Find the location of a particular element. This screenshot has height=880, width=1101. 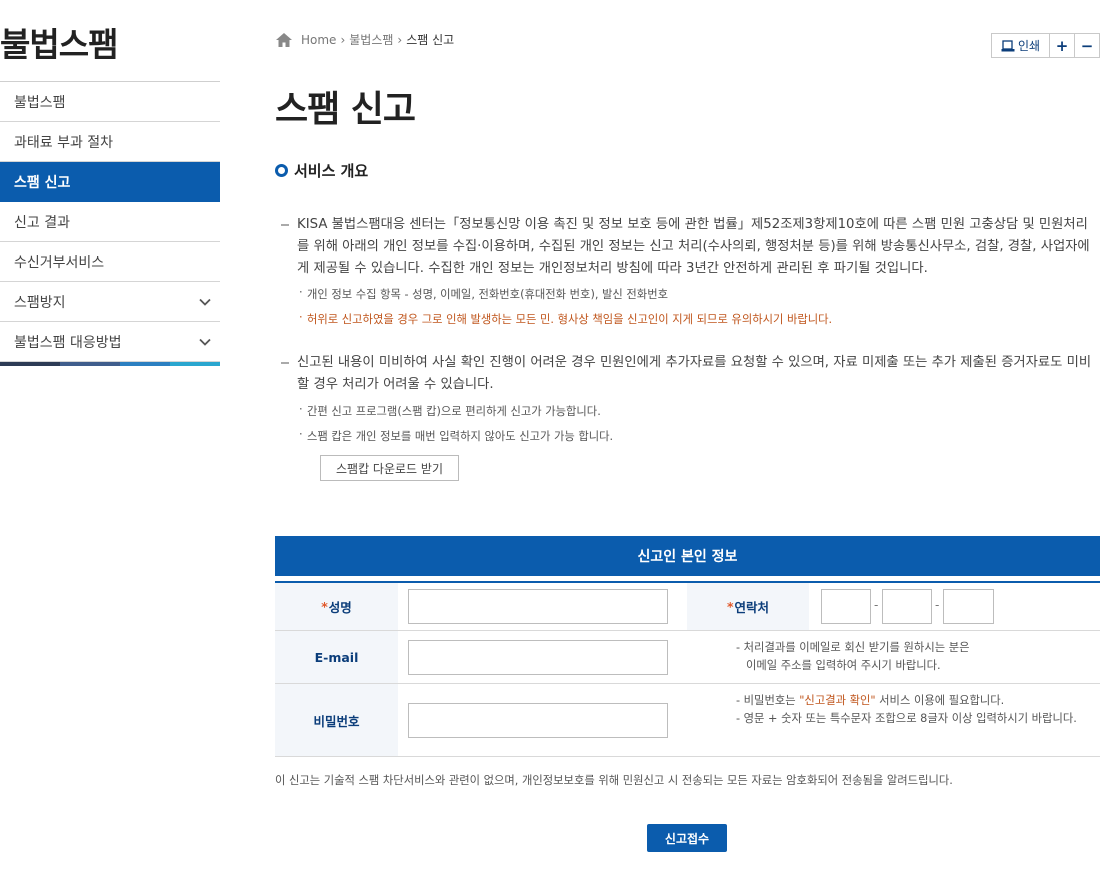

sidebar-title: 불법스팸 is located at coordinates (59, 44).